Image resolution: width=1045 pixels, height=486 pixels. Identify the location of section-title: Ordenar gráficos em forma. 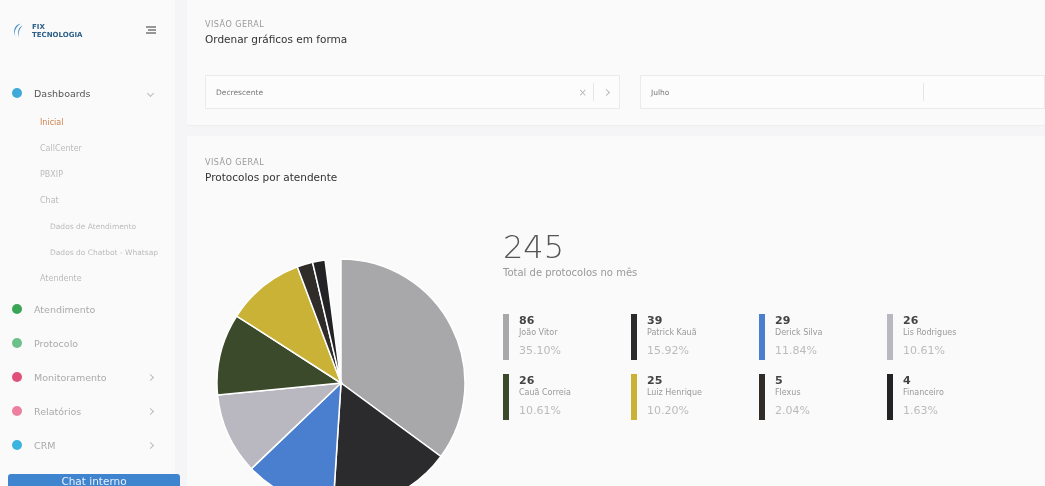
(277, 39).